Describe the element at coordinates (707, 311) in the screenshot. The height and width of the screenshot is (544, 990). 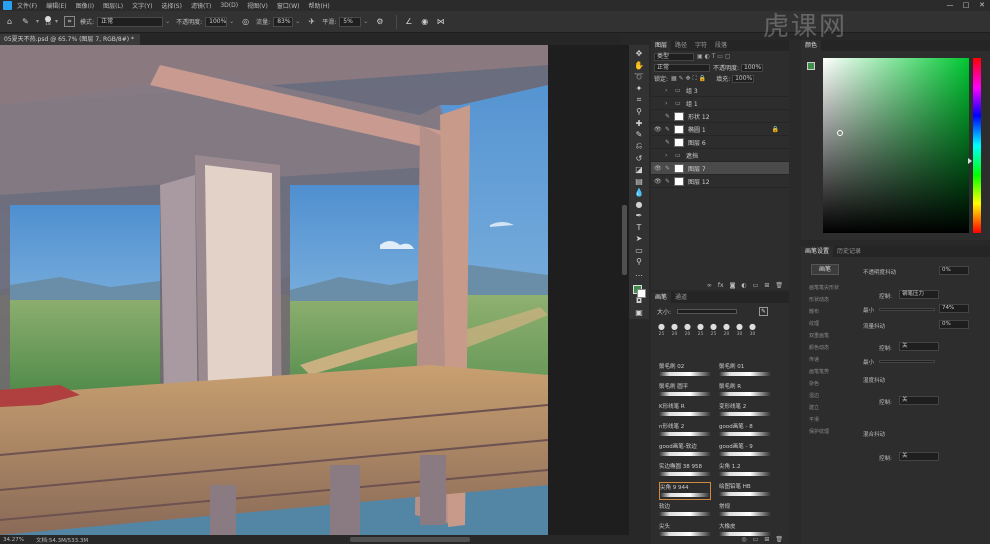
I see `brush-size-slider` at that location.